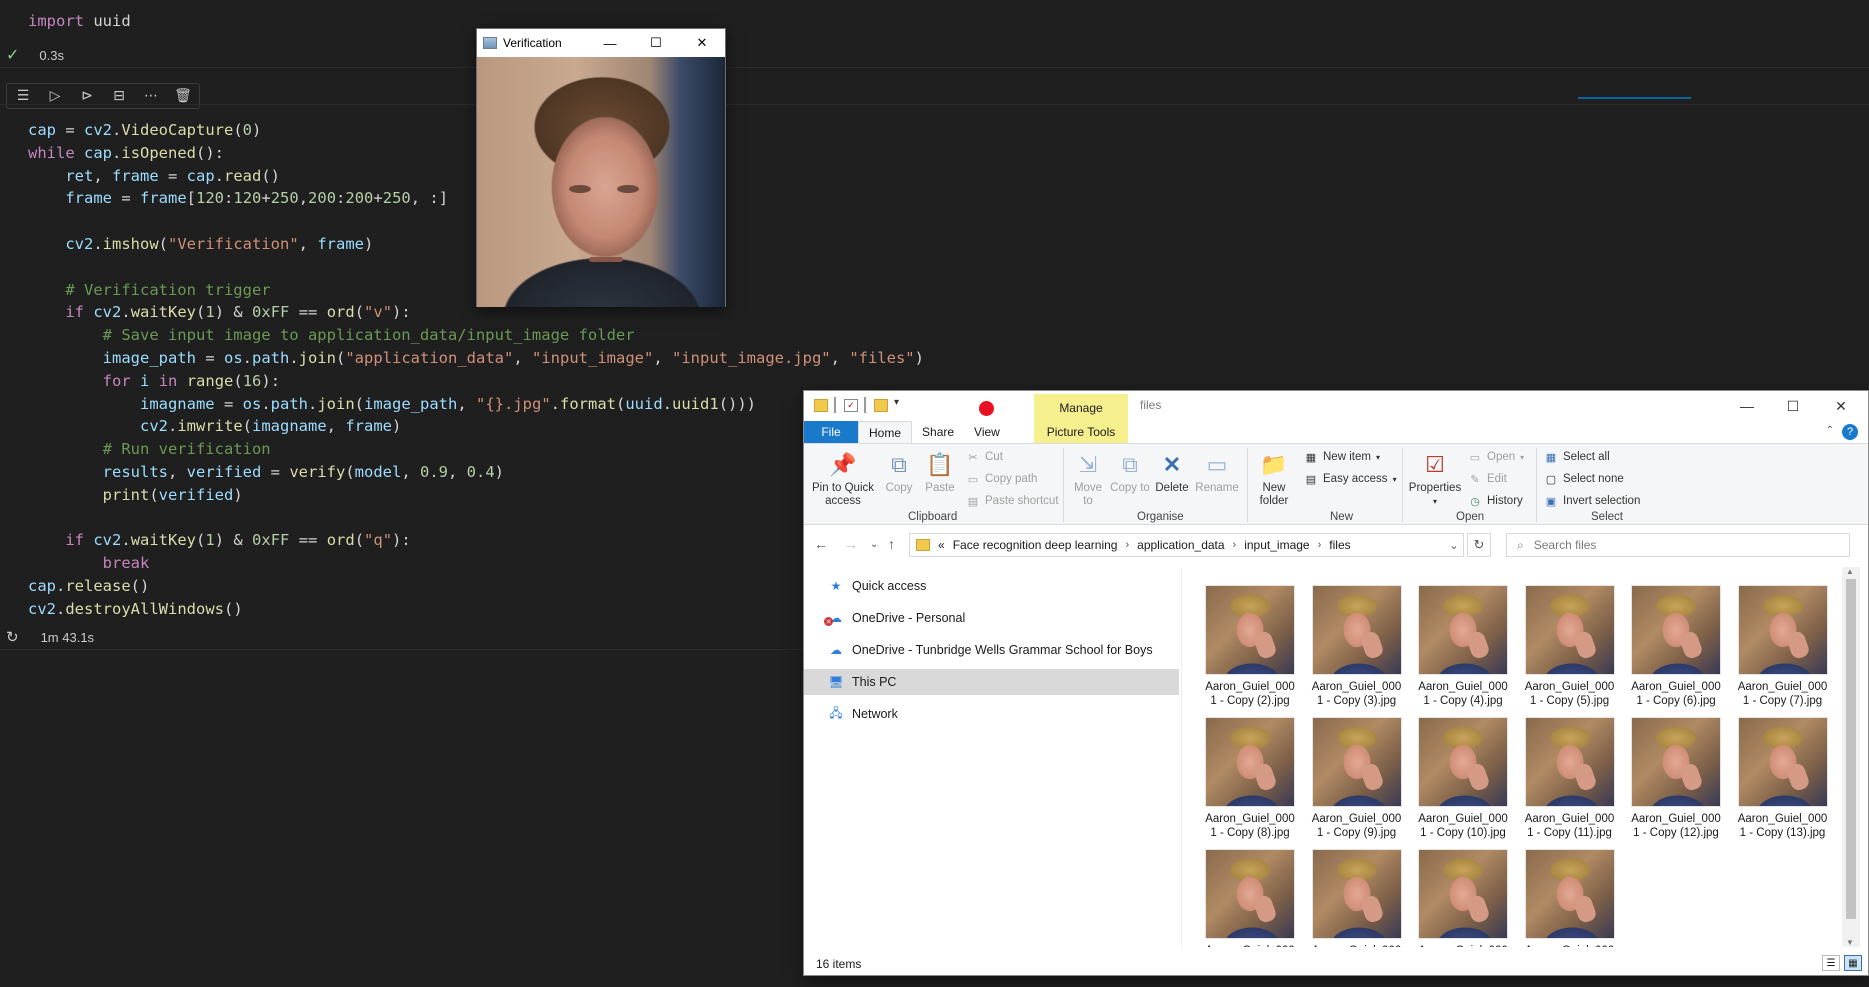 The width and height of the screenshot is (1869, 987). Describe the element at coordinates (940, 472) in the screenshot. I see `paste-button: 📋 Paste` at that location.